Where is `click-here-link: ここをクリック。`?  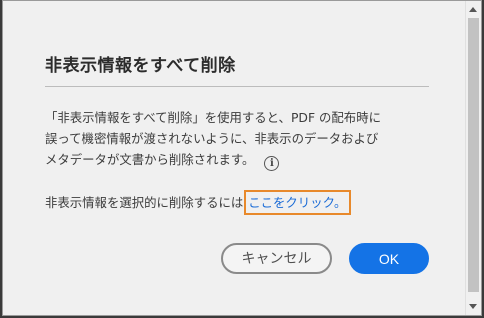
click-here-link: ここをクリック。 is located at coordinates (298, 202).